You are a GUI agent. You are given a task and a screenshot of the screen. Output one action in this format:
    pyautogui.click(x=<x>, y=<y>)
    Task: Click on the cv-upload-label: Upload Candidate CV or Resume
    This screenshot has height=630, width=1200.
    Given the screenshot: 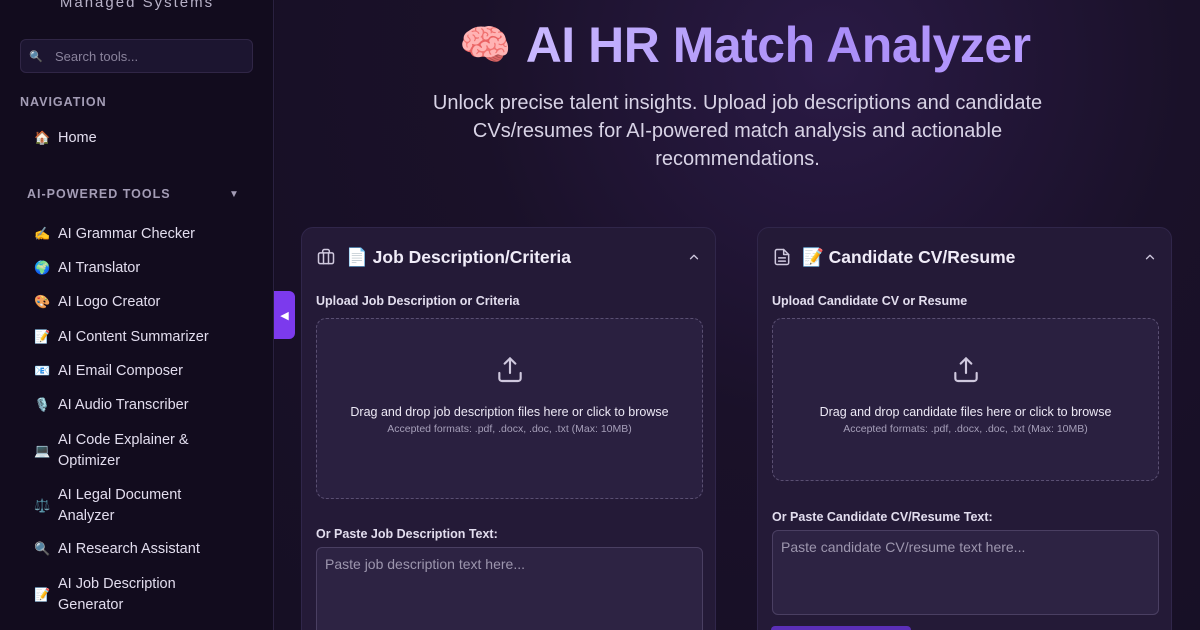 What is the action you would take?
    pyautogui.click(x=870, y=301)
    